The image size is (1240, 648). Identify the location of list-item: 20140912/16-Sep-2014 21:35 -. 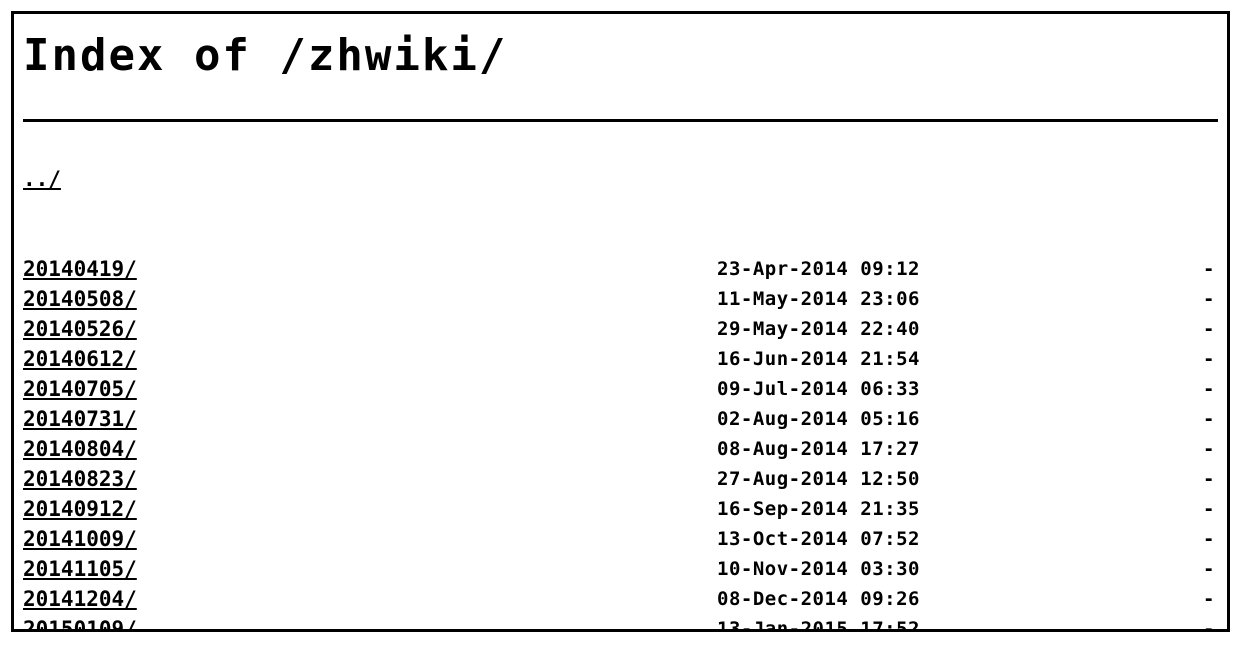
(620, 509).